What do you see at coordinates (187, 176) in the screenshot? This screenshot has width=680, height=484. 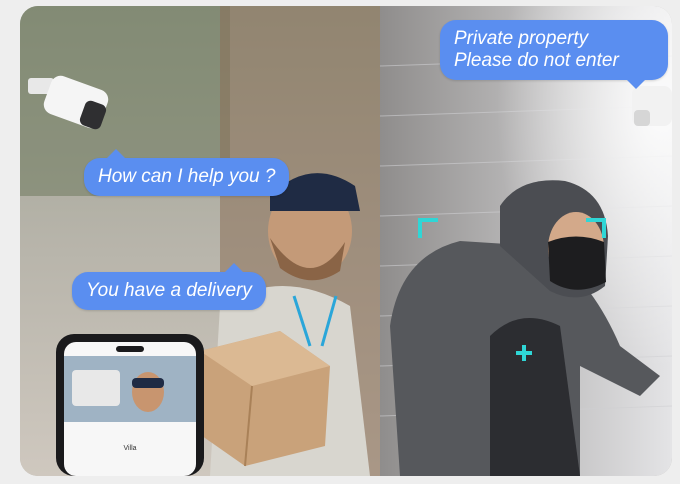 I see `greeting-text: How can I help you ?` at bounding box center [187, 176].